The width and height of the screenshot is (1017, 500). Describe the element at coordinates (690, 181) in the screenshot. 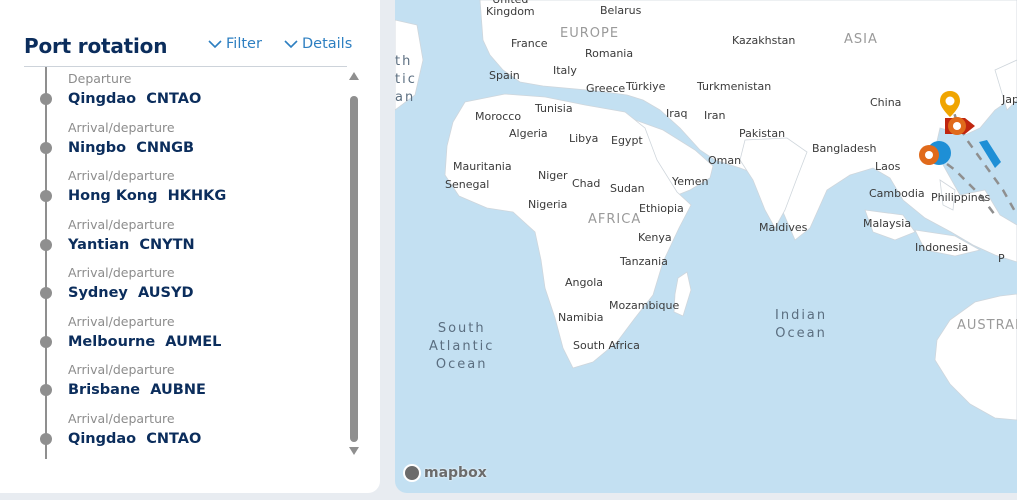

I see `map-label-country: Yemen` at that location.